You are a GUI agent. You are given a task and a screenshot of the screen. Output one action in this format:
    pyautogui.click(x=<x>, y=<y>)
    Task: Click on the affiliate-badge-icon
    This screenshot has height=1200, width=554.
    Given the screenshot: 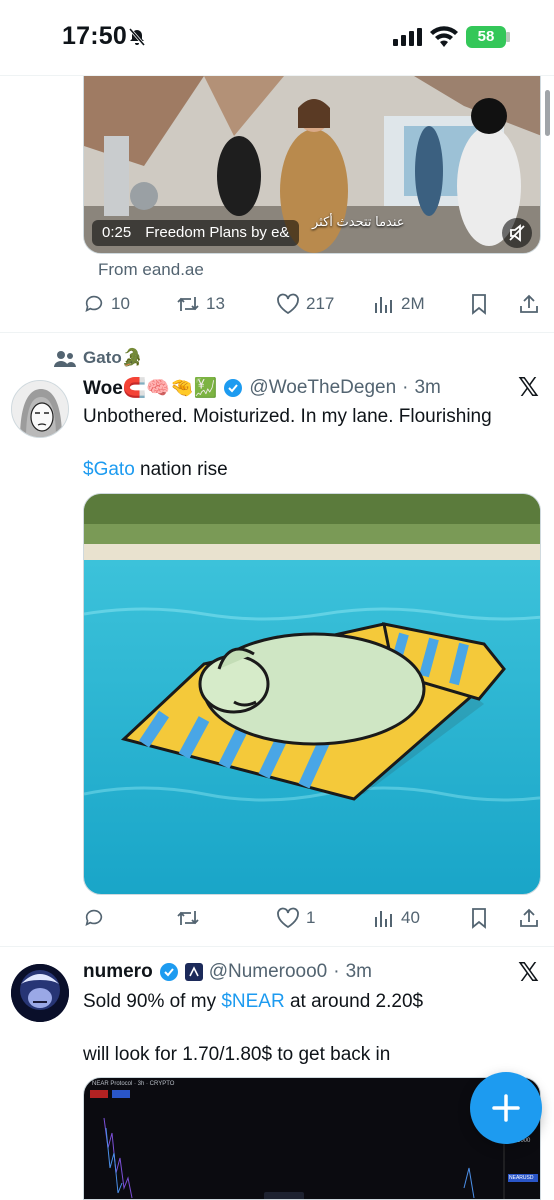 What is the action you would take?
    pyautogui.click(x=193, y=972)
    